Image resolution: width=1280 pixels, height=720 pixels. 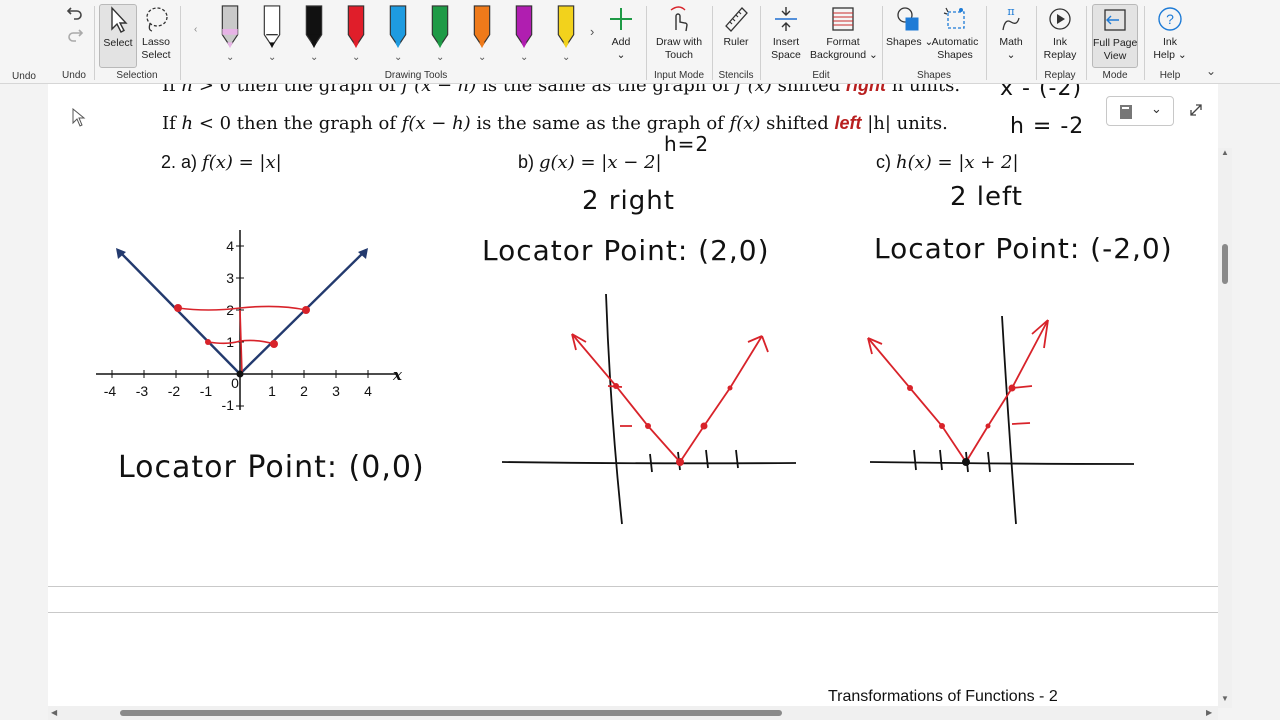 What do you see at coordinates (1060, 36) in the screenshot?
I see `ink-replay-button: Ink Replay` at bounding box center [1060, 36].